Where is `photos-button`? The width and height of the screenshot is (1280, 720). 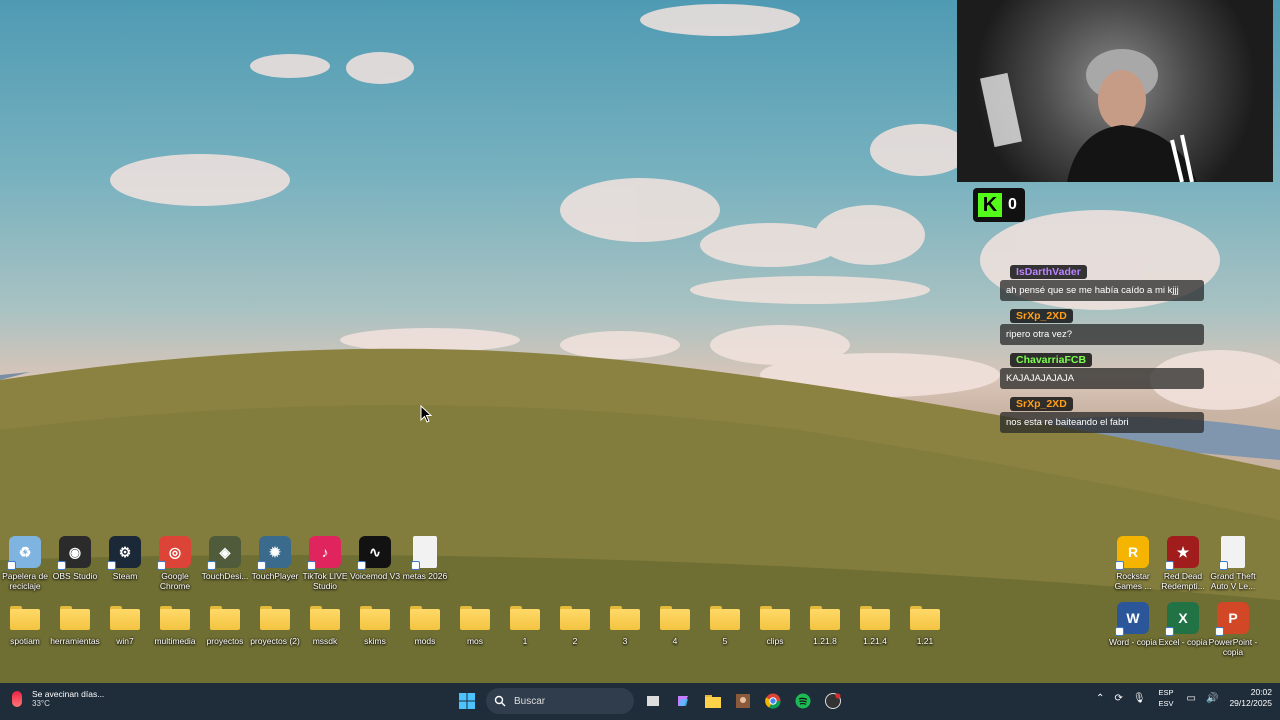 photos-button is located at coordinates (743, 701).